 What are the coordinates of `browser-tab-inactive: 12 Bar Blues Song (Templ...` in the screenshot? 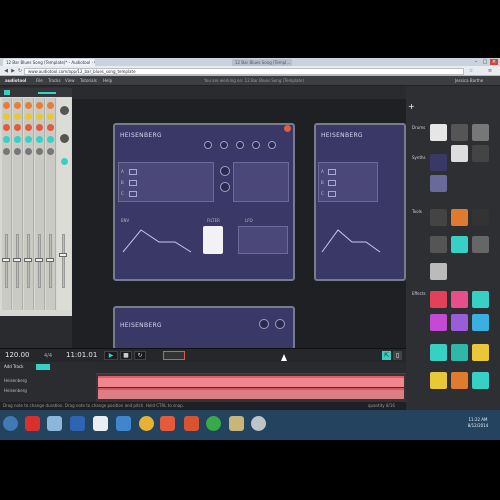 It's located at (262, 62).